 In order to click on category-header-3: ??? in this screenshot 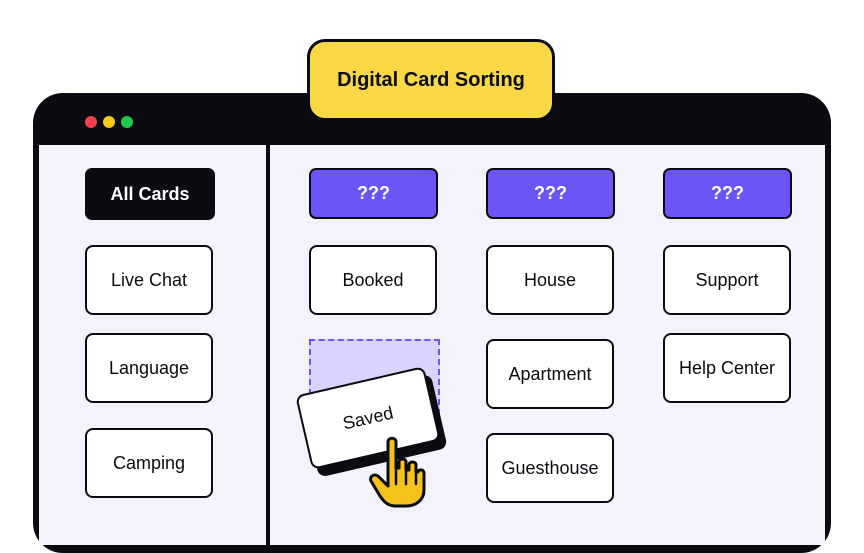, I will do `click(727, 193)`.